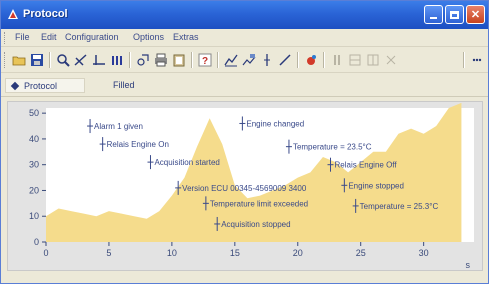 The height and width of the screenshot is (284, 489). What do you see at coordinates (186, 37) in the screenshot?
I see `menu-extras: Extras` at bounding box center [186, 37].